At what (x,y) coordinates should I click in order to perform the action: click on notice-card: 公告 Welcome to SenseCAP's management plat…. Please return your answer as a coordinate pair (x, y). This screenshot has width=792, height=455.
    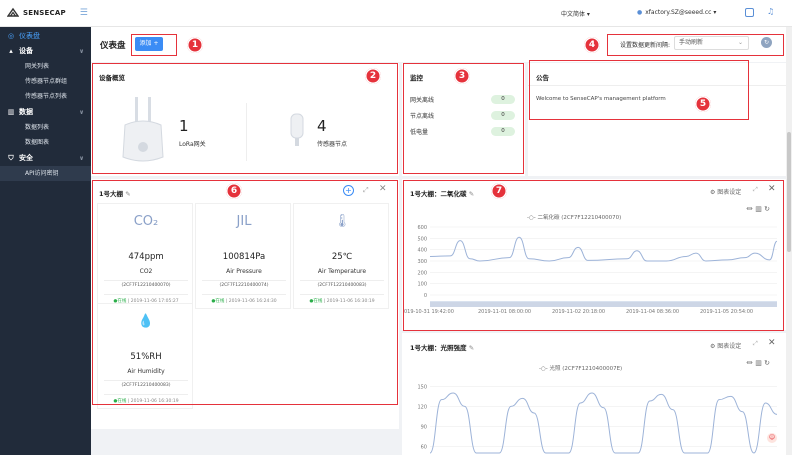
    Looking at the image, I should click on (657, 119).